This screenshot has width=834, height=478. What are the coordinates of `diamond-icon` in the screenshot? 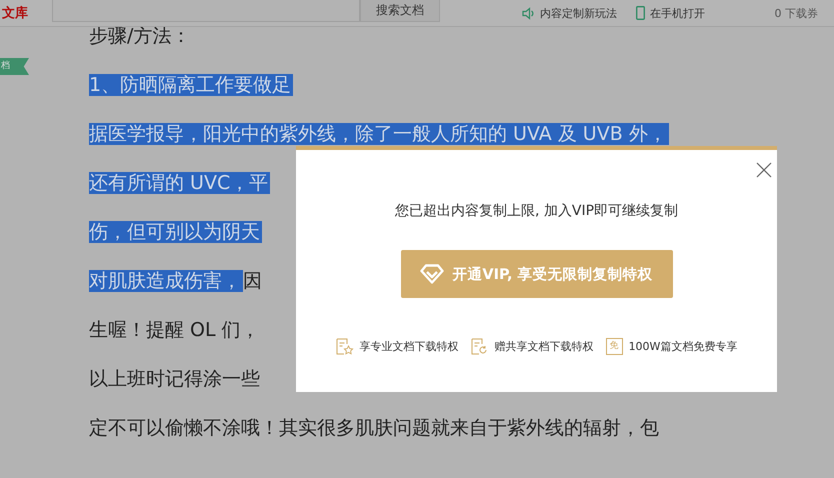 It's located at (432, 274).